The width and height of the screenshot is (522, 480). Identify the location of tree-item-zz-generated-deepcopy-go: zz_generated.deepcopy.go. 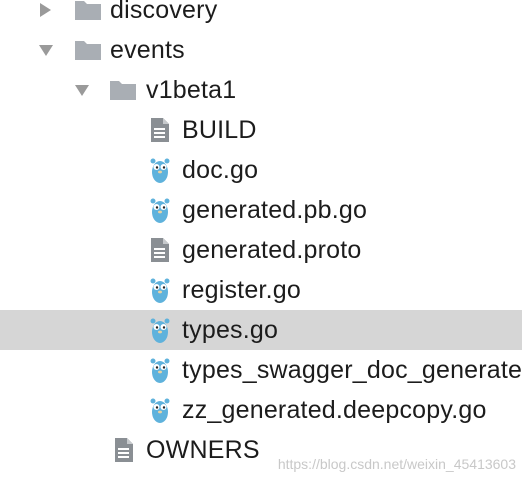
(261, 410).